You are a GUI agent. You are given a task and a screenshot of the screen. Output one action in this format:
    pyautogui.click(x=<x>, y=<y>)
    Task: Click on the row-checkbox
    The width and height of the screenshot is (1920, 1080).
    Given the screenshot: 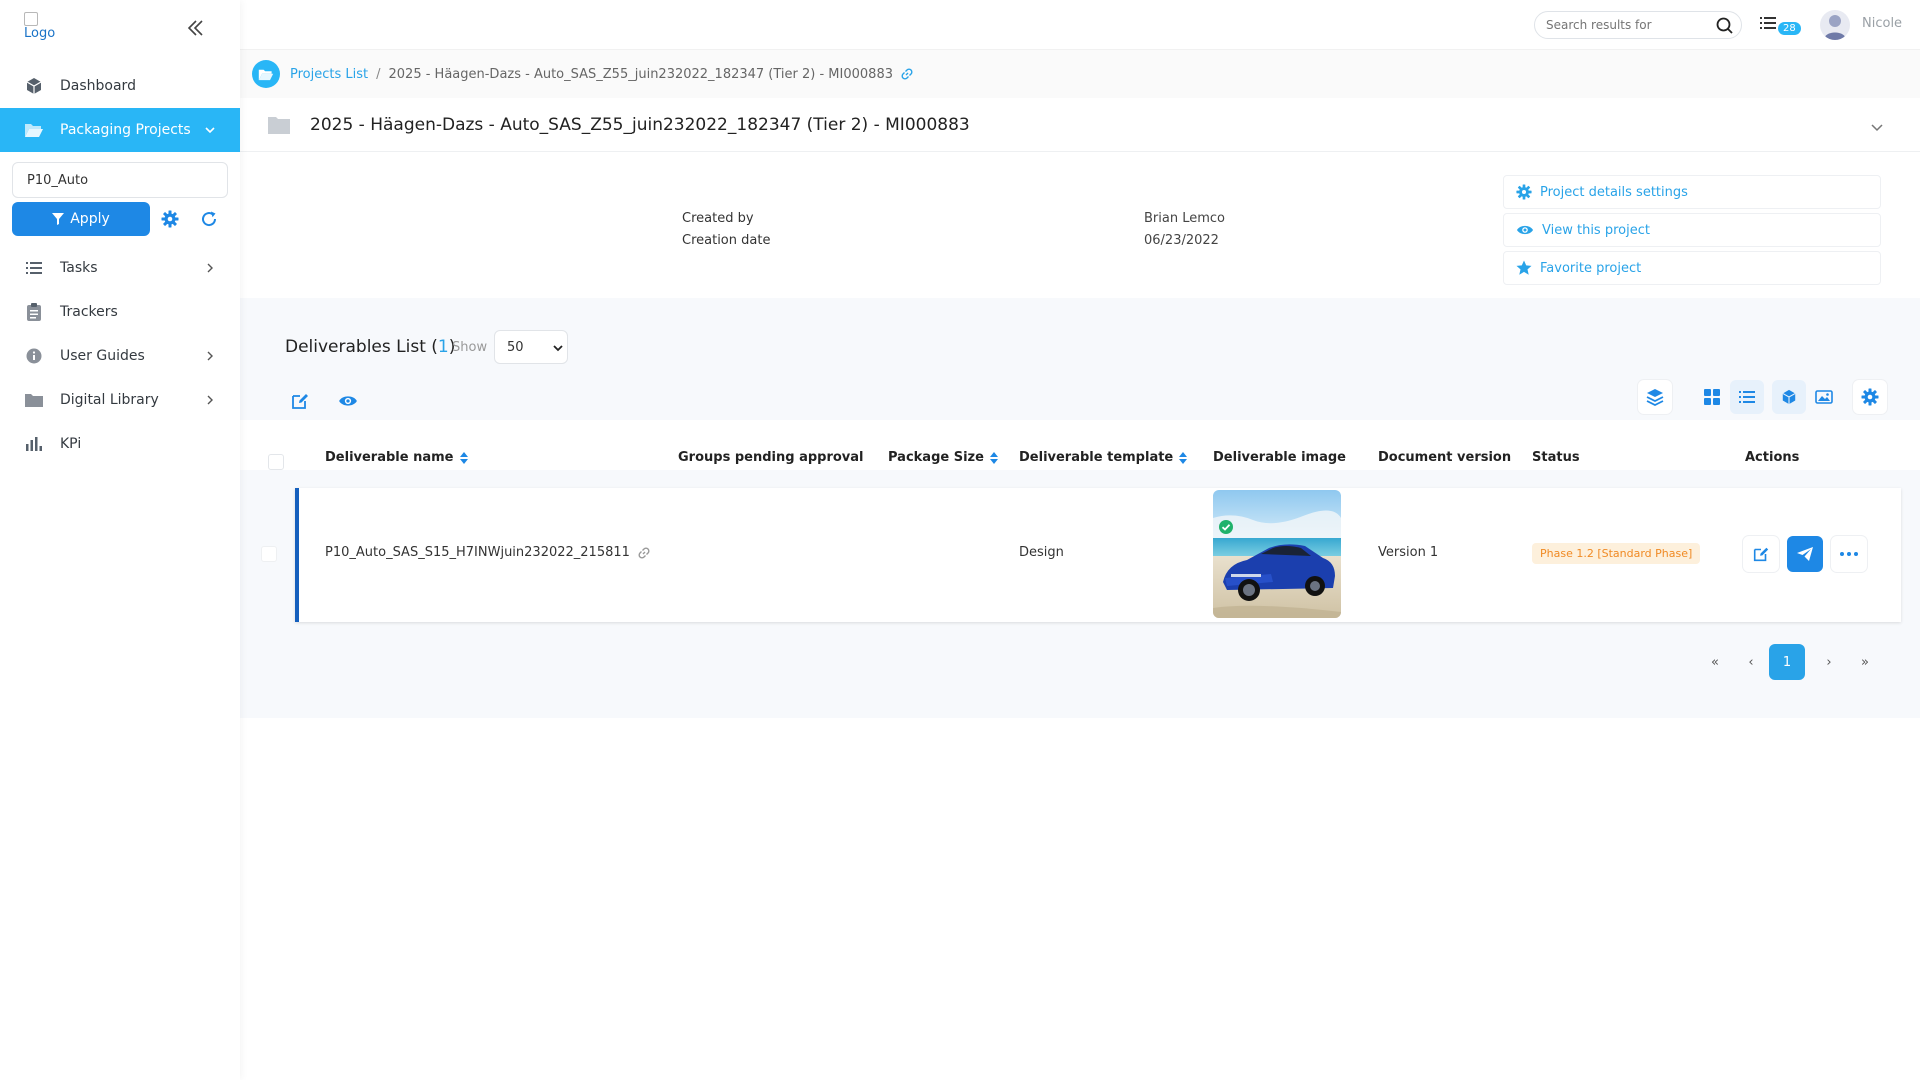 What is the action you would take?
    pyautogui.click(x=269, y=554)
    